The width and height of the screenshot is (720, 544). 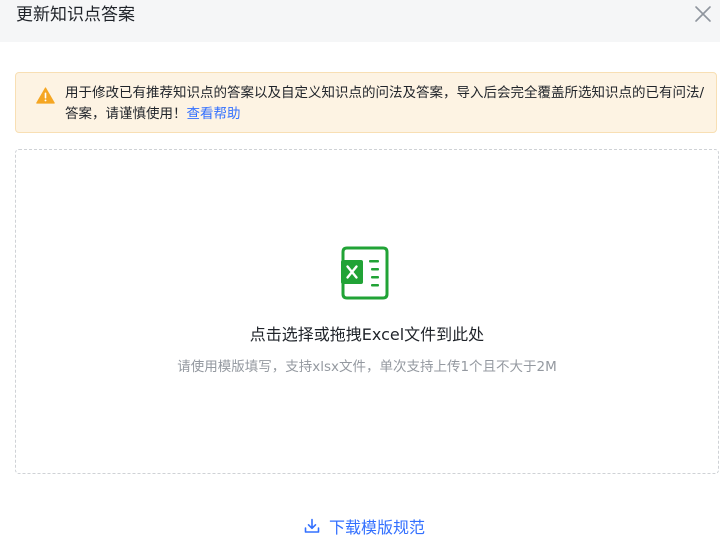 I want to click on excel-file-icon, so click(x=365, y=273).